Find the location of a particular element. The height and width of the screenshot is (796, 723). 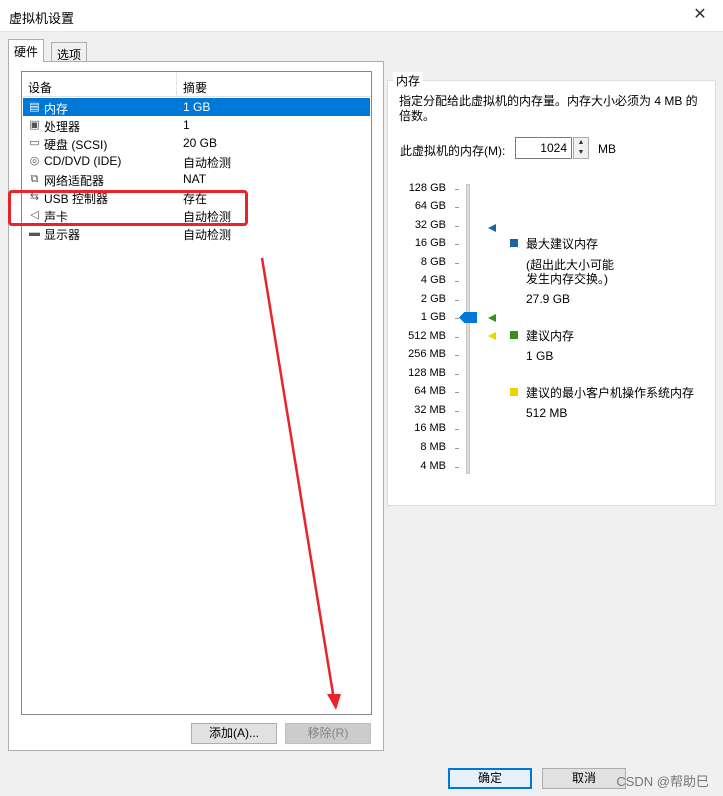

device-row-cd-dvd: ◎ CD/DVD (IDE) 自动检测 is located at coordinates (196, 161).